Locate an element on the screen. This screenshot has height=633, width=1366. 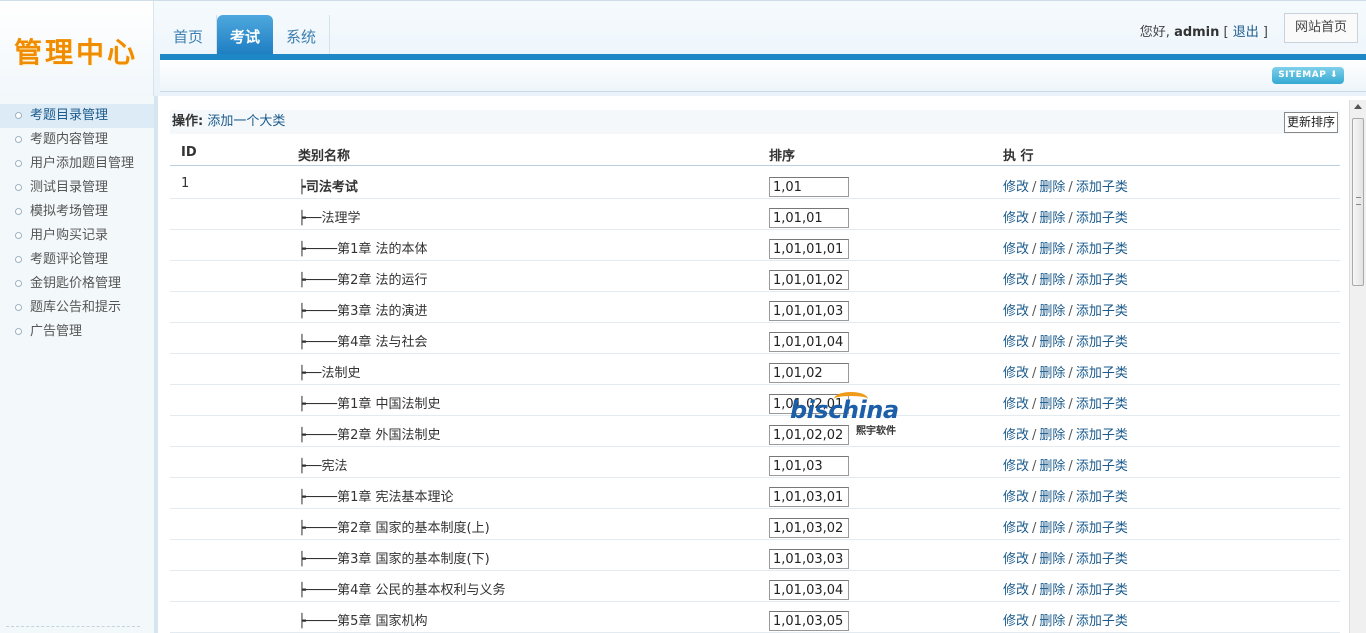
vertical-scrollbar is located at coordinates (1357, 366).